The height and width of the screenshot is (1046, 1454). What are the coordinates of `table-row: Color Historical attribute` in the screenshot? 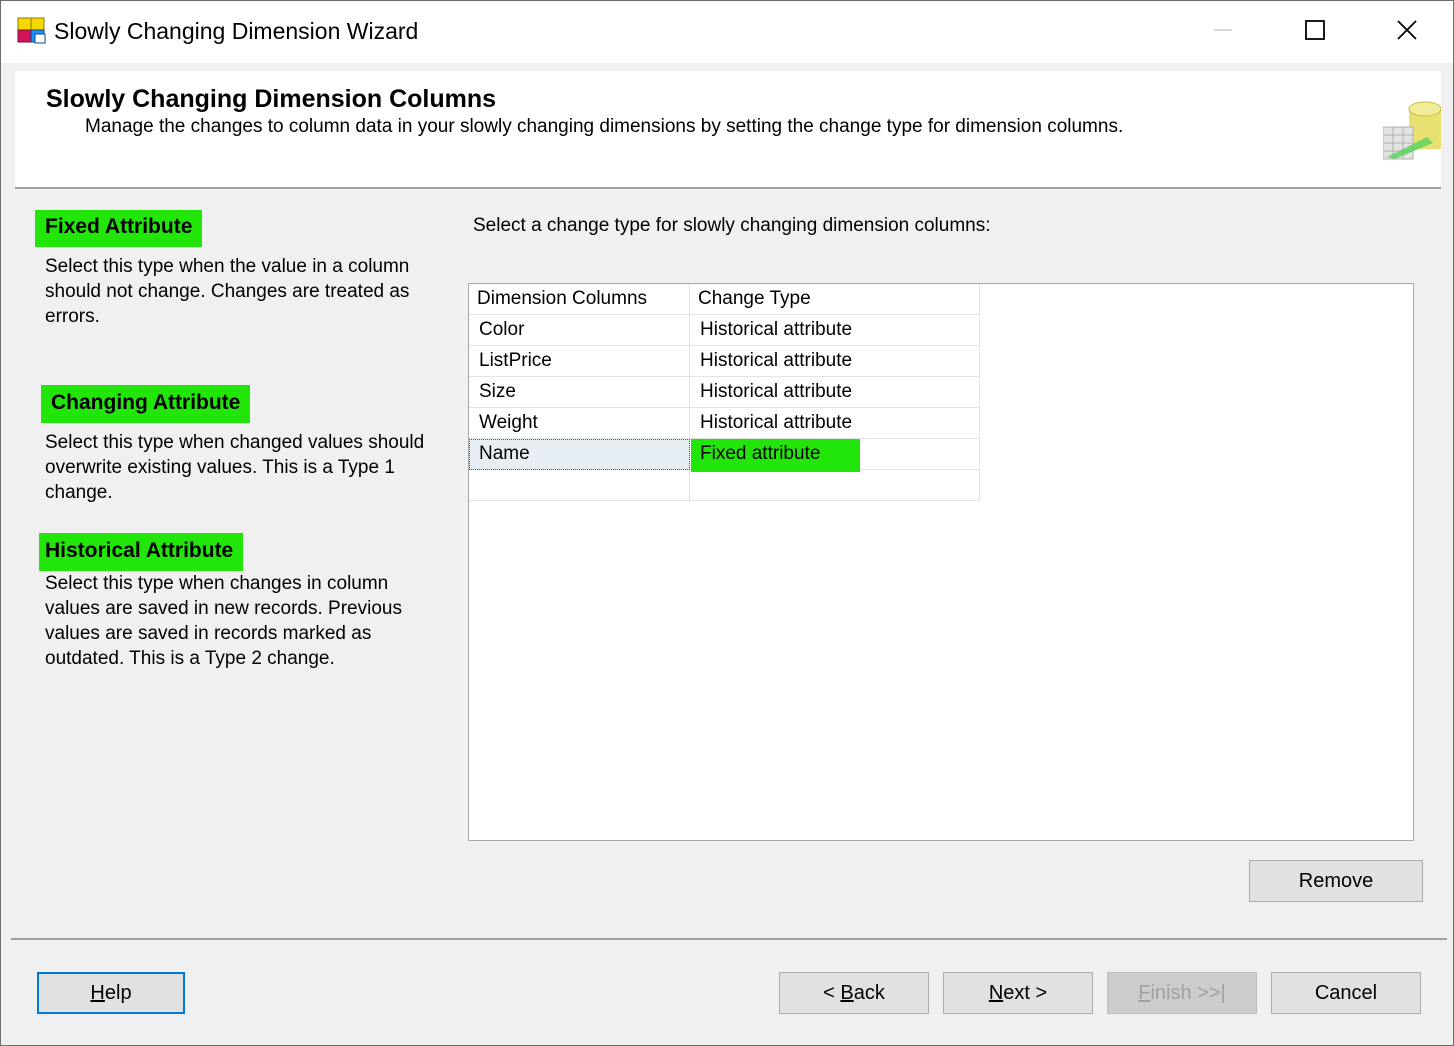 It's located at (724, 330).